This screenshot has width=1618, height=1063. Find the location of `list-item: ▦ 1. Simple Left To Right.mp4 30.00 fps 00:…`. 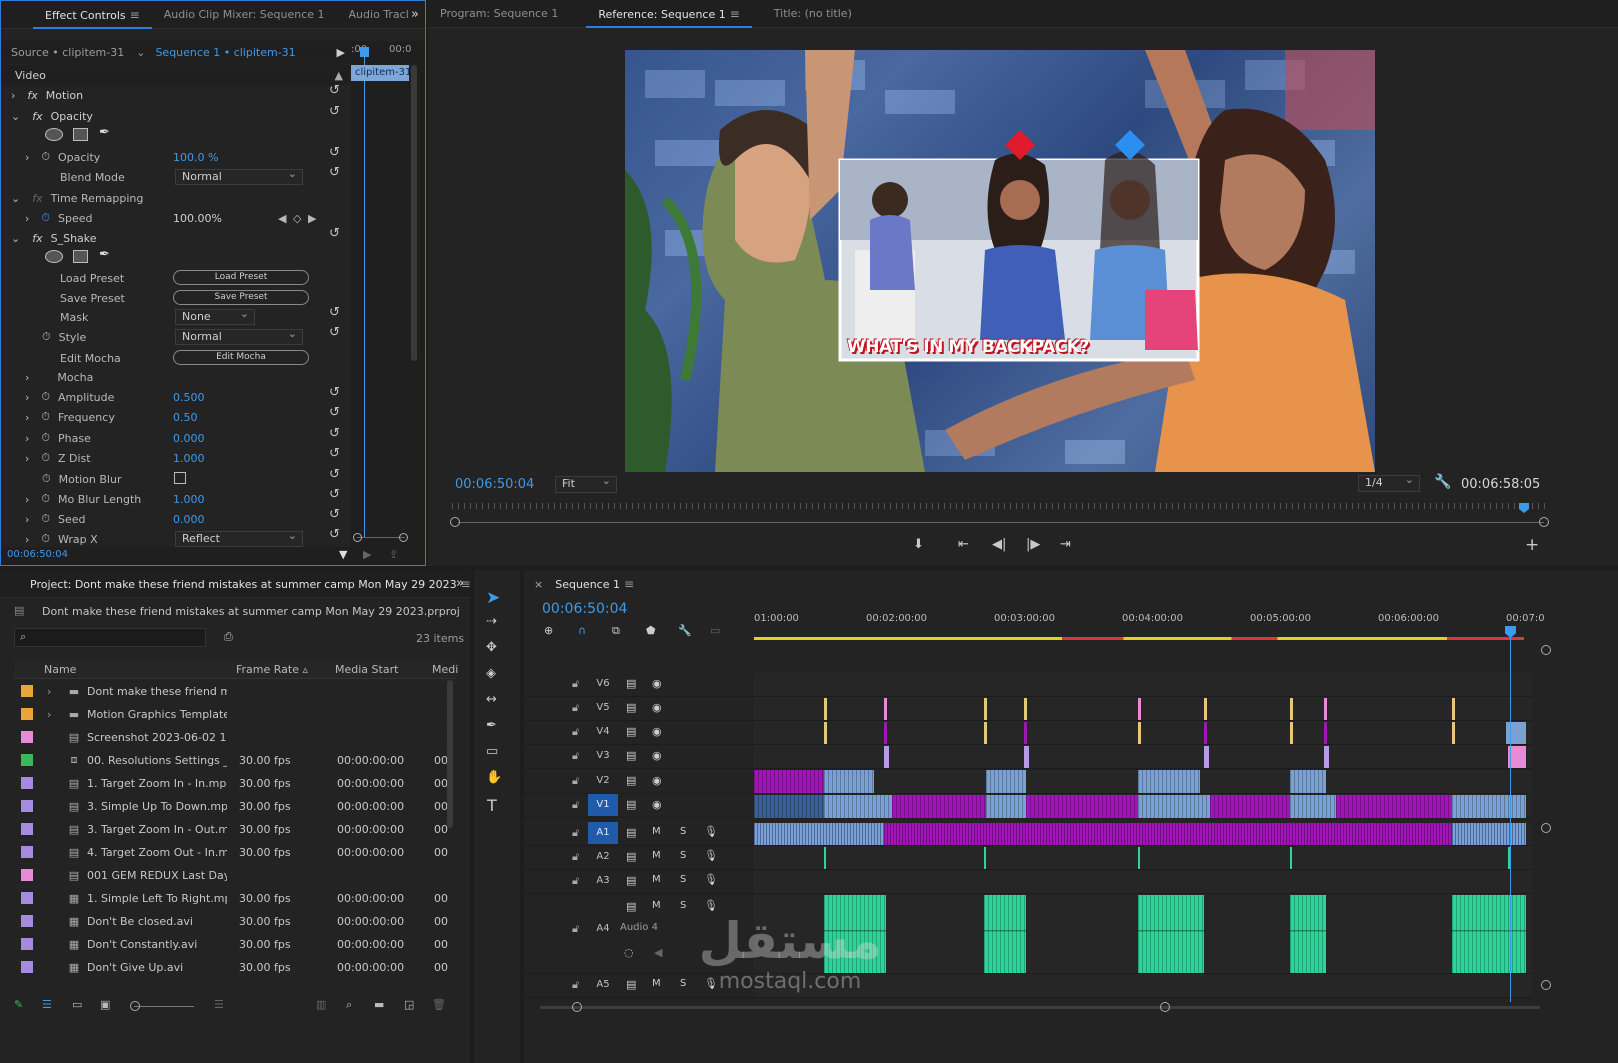

list-item: ▦ 1. Simple Left To Right.mp4 30.00 fps 00:… is located at coordinates (235, 898).